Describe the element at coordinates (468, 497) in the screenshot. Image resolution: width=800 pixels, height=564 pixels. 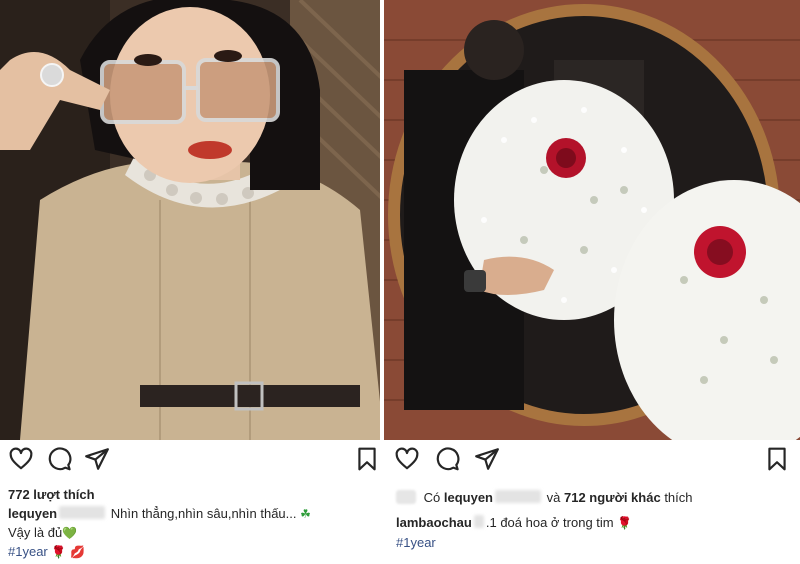
I see `liked-by-user-link: lequyen` at that location.